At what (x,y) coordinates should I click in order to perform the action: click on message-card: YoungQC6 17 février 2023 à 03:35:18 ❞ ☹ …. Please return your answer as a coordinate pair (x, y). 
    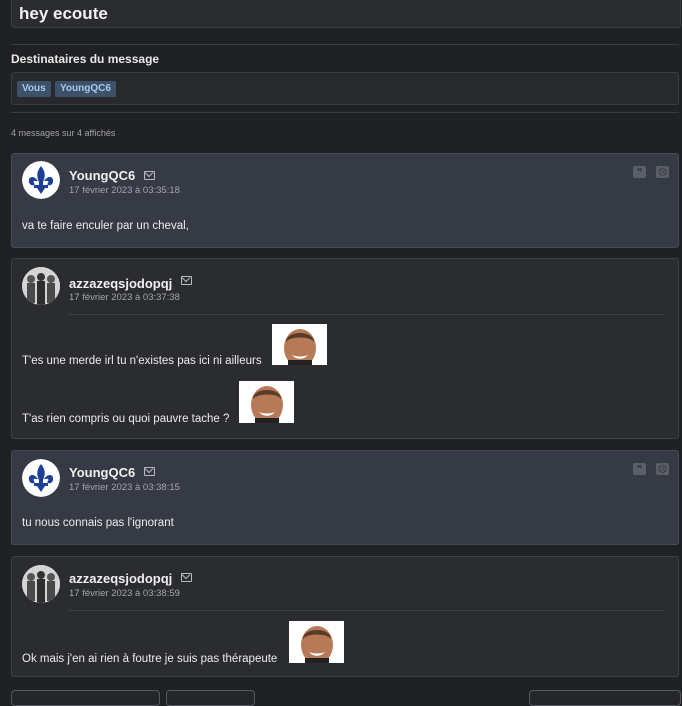
    Looking at the image, I should click on (345, 200).